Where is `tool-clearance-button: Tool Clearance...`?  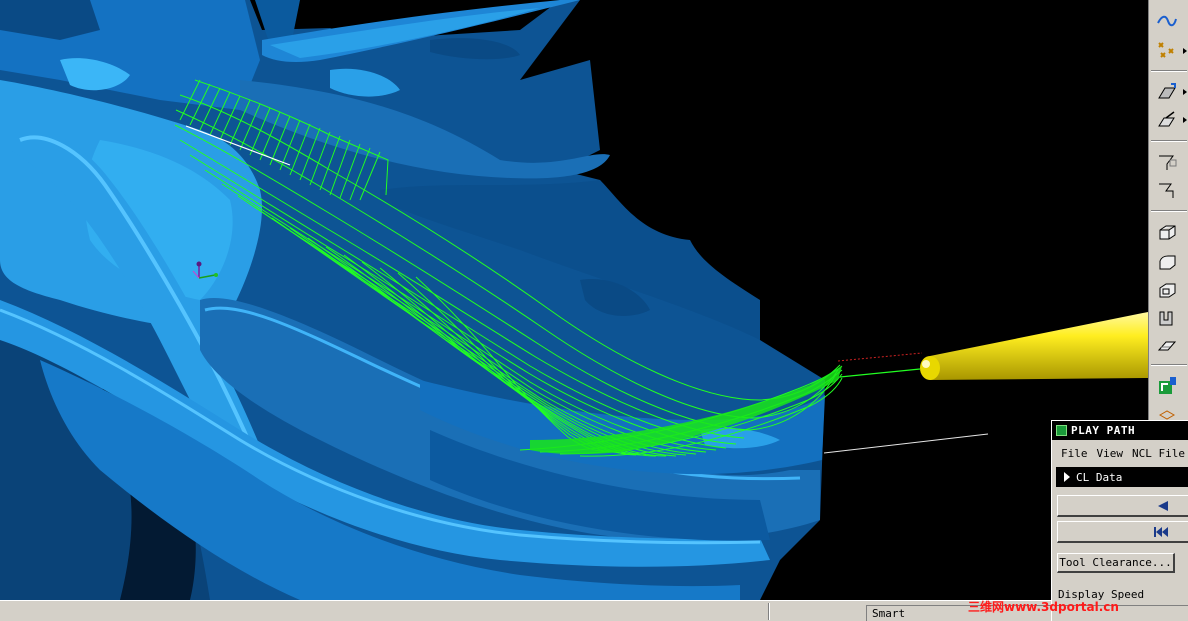
tool-clearance-button: Tool Clearance... is located at coordinates (1116, 563).